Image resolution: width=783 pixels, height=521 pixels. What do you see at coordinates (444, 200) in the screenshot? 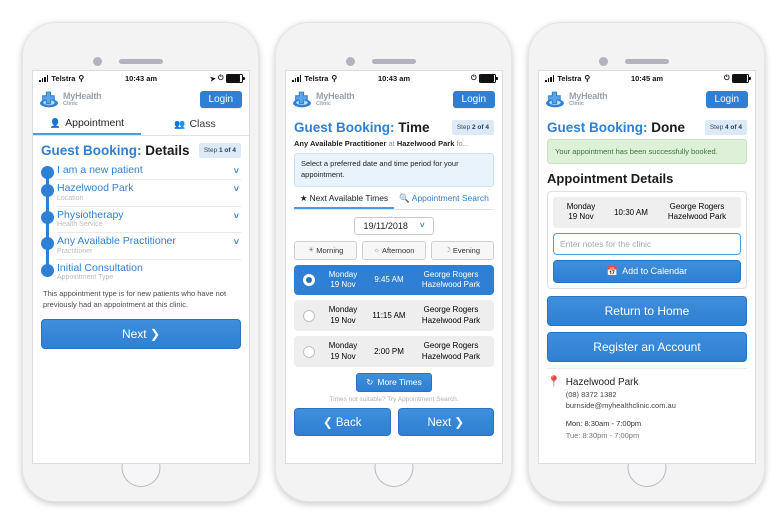
I see `tab-appointment-search: 🔍 Appointment Search` at bounding box center [444, 200].